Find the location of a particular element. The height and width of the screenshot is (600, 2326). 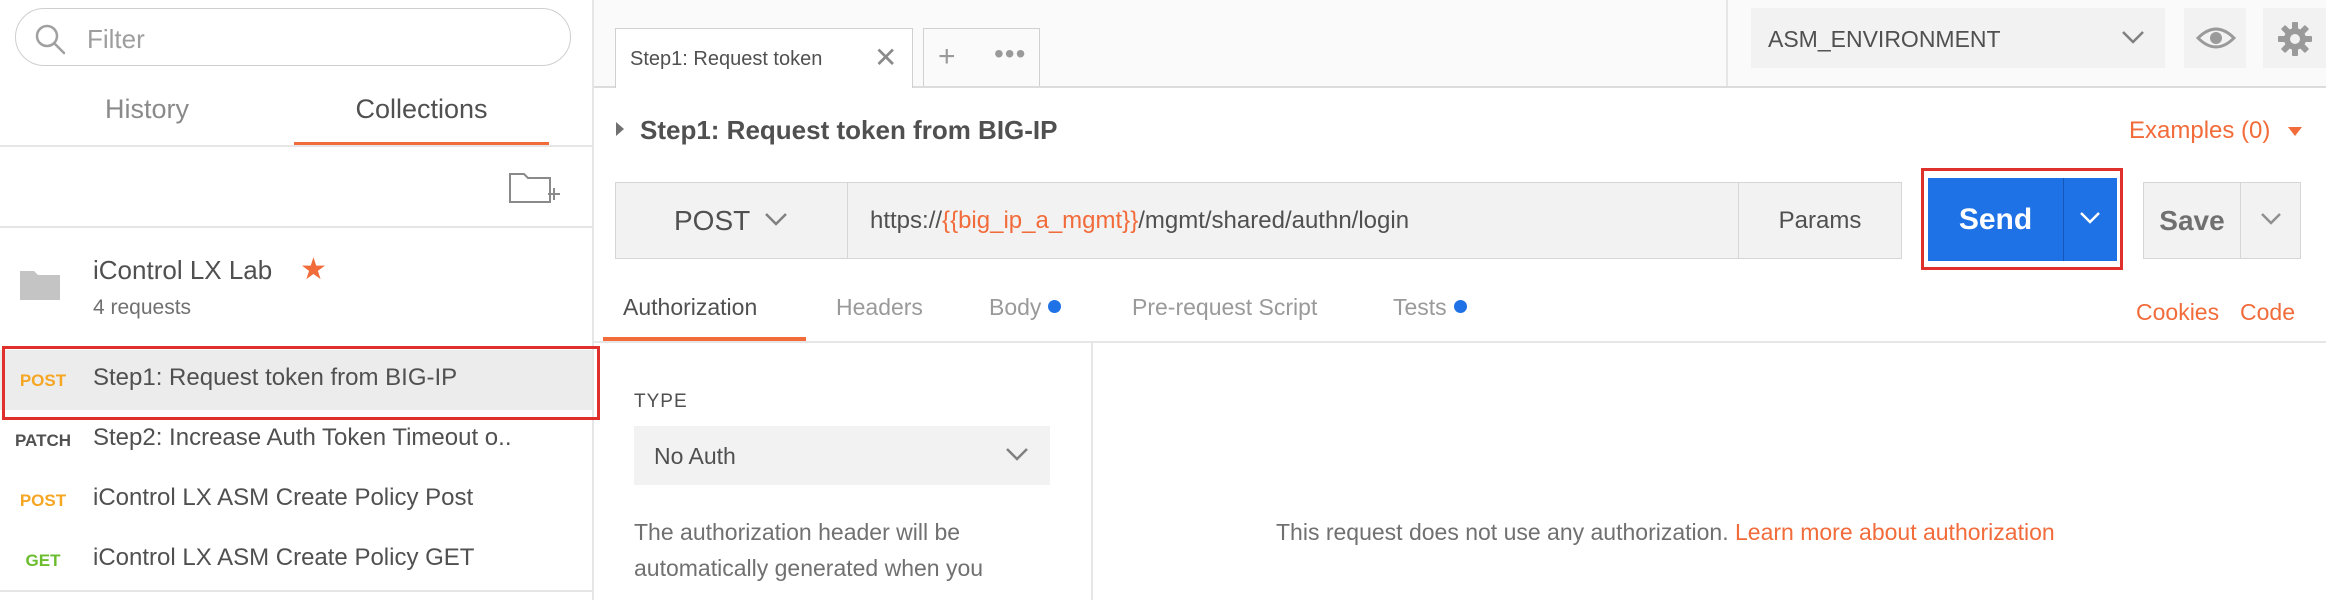

url-prefix: https:// is located at coordinates (906, 220).